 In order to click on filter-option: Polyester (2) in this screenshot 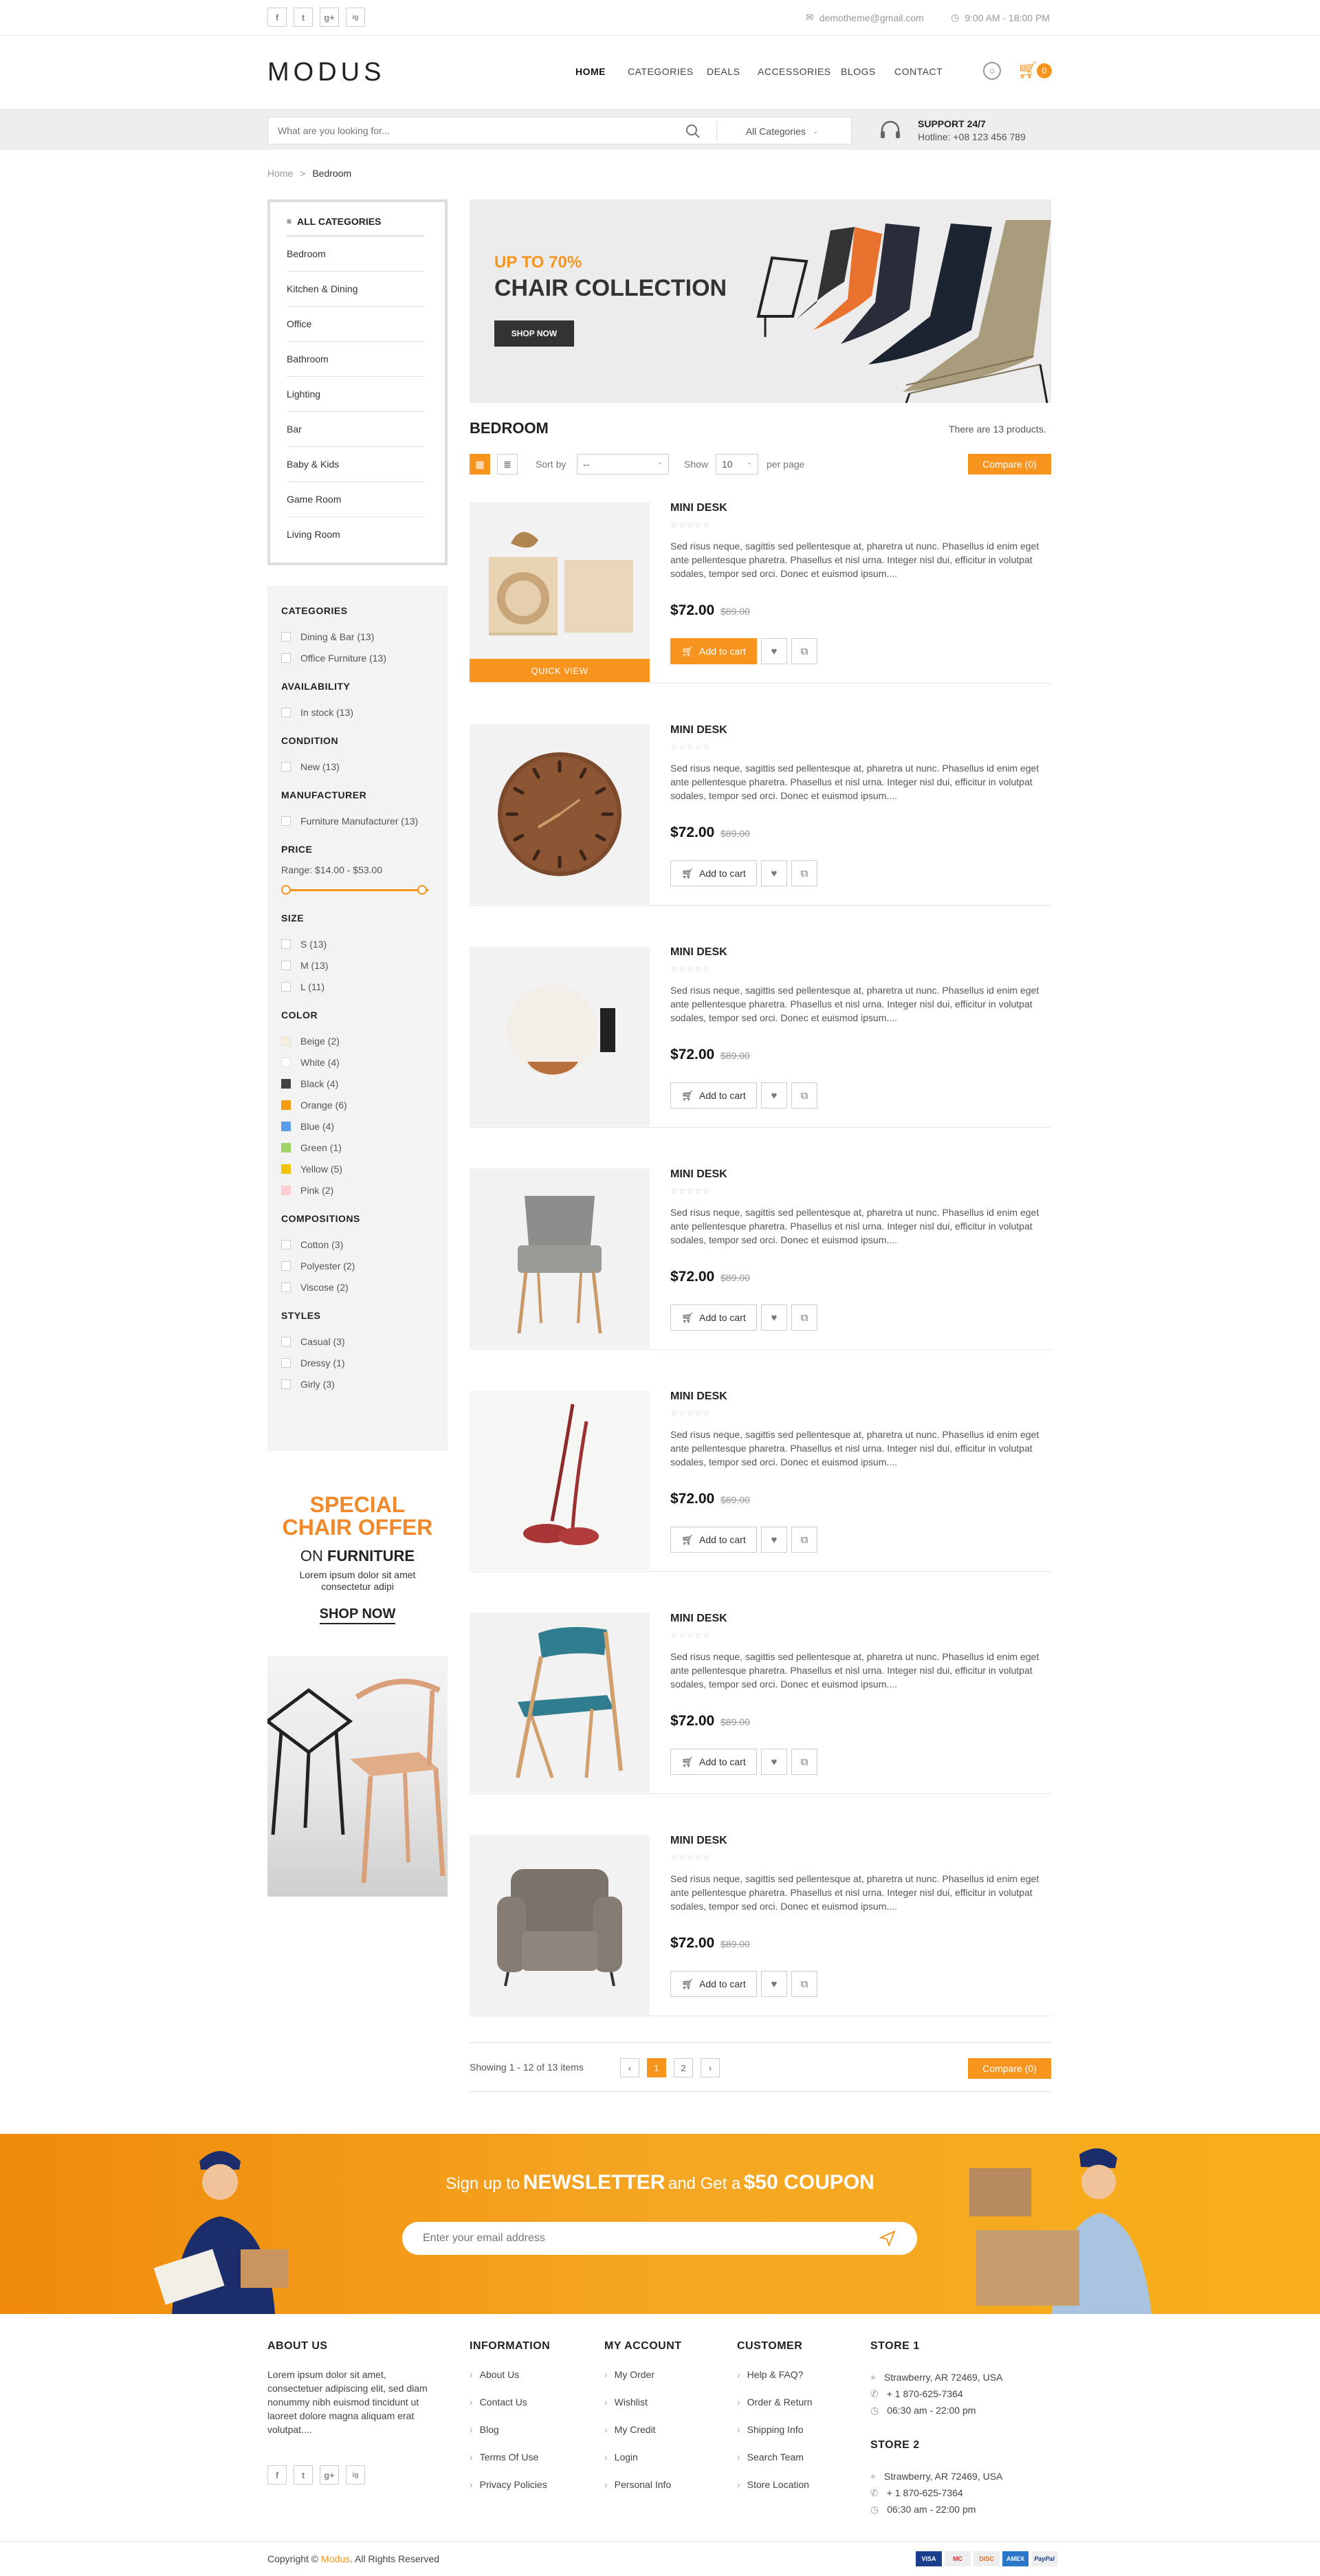, I will do `click(357, 1265)`.